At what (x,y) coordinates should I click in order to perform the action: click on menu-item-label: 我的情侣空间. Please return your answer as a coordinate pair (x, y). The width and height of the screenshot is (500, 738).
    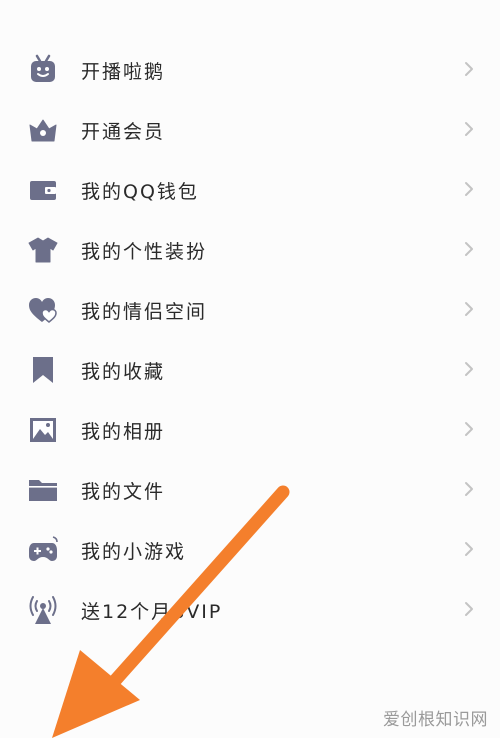
    Looking at the image, I should click on (144, 312).